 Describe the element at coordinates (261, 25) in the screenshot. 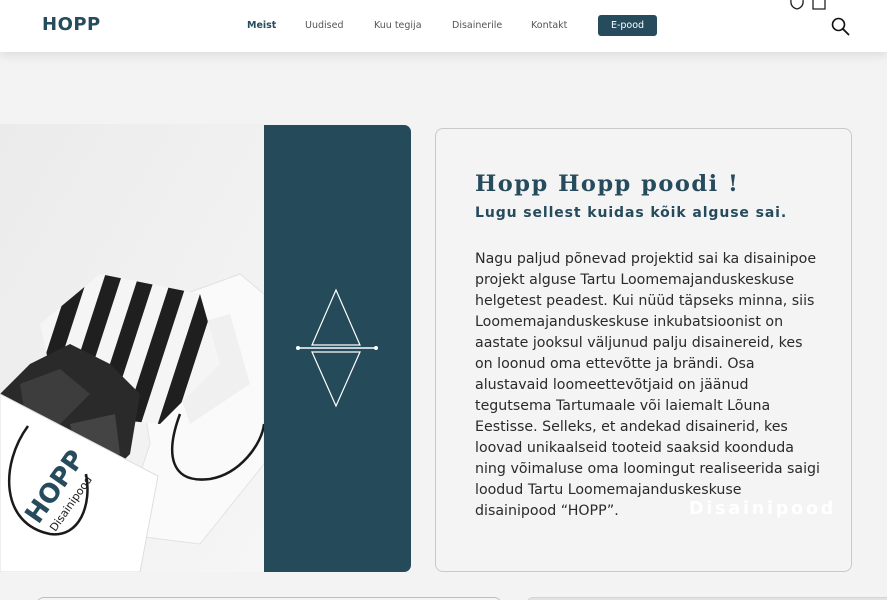

I see `nav-item-meist: Meist` at that location.